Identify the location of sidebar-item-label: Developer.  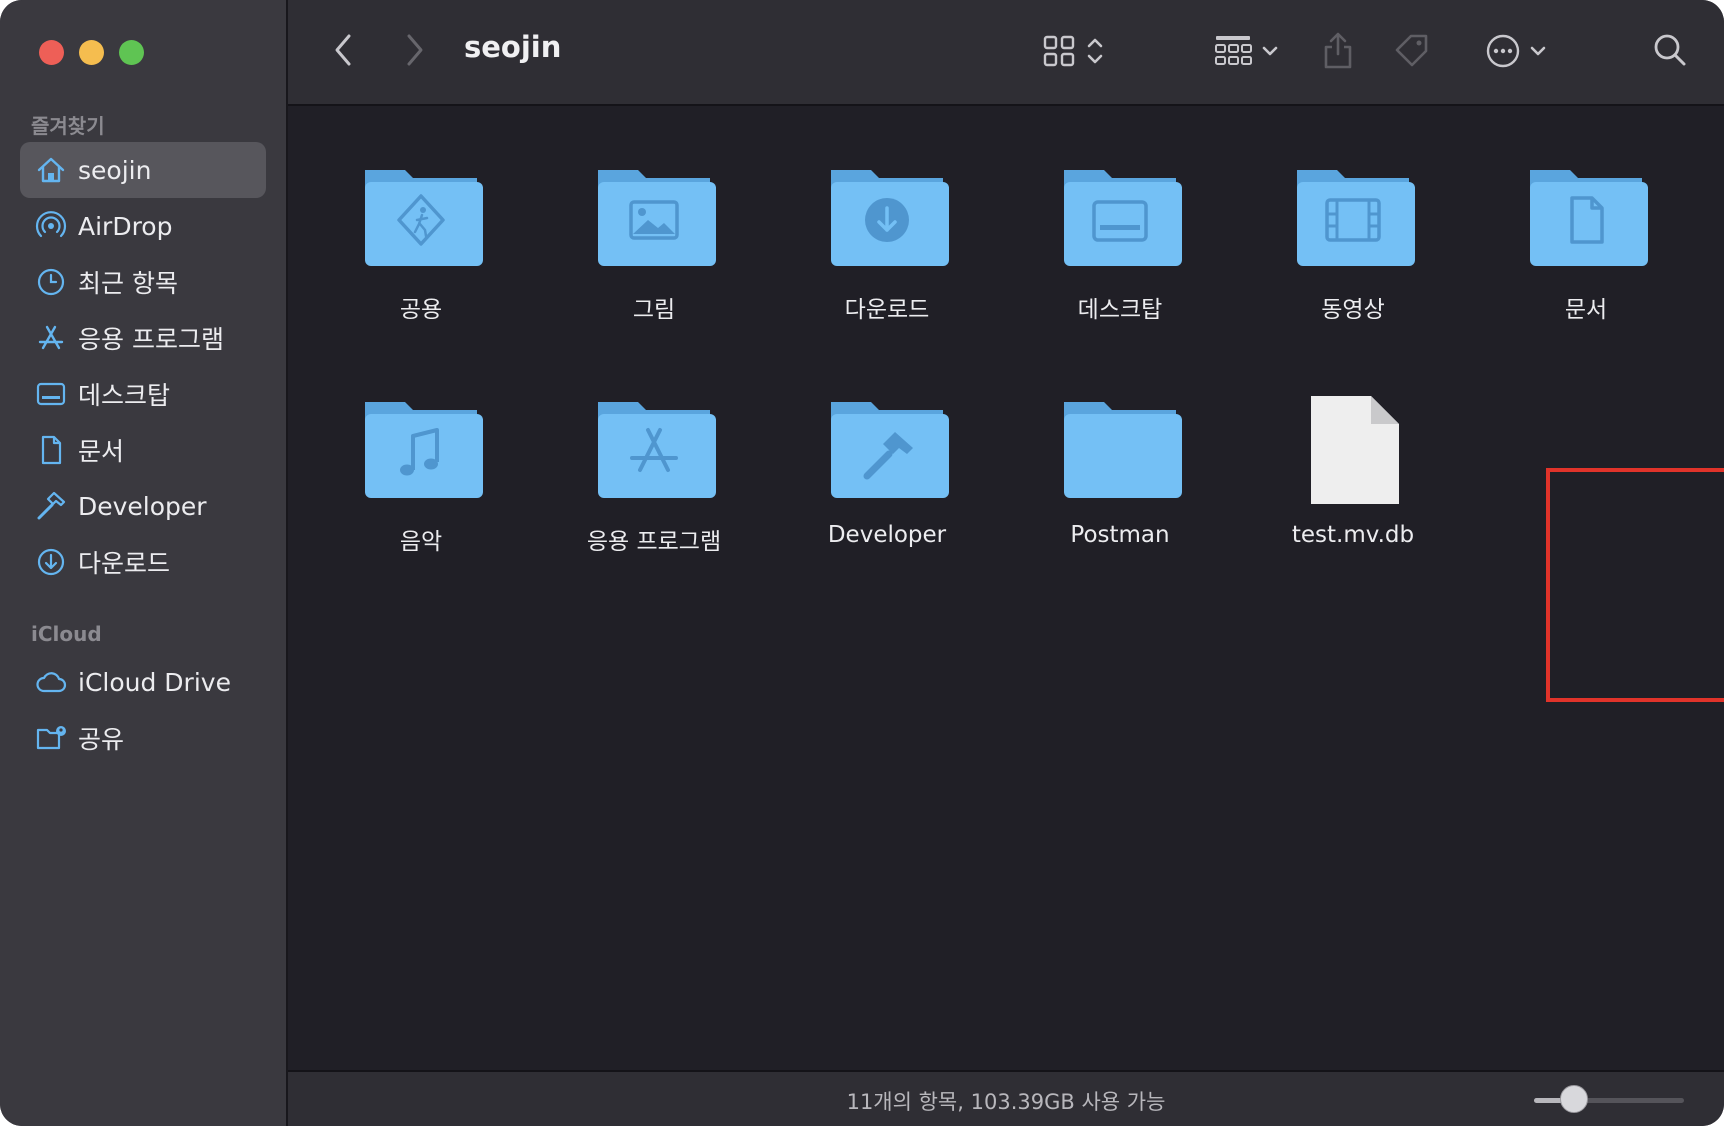
(142, 506).